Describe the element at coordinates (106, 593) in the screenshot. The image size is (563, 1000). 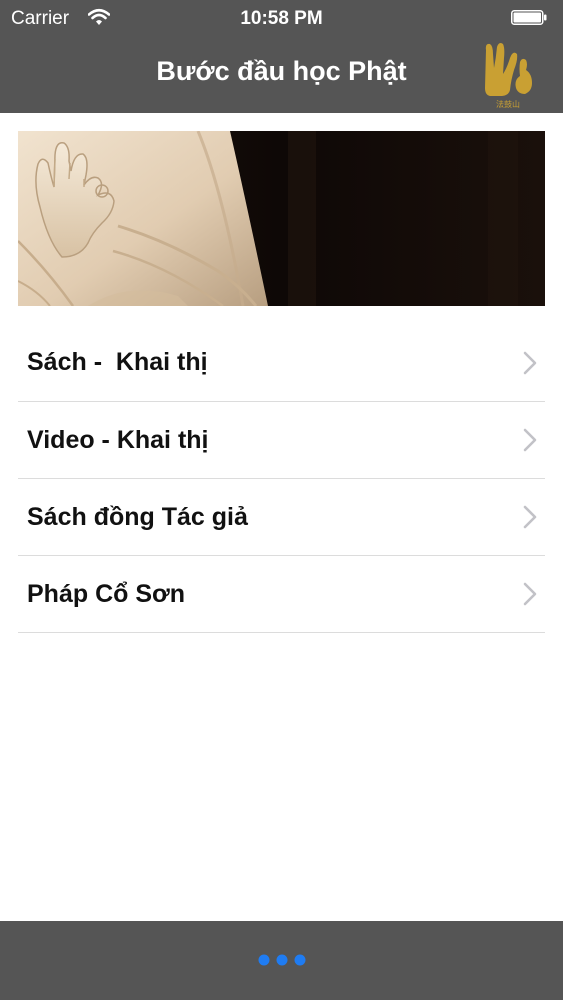
I see `menu-item-label: Pháp Cổ Sơn` at that location.